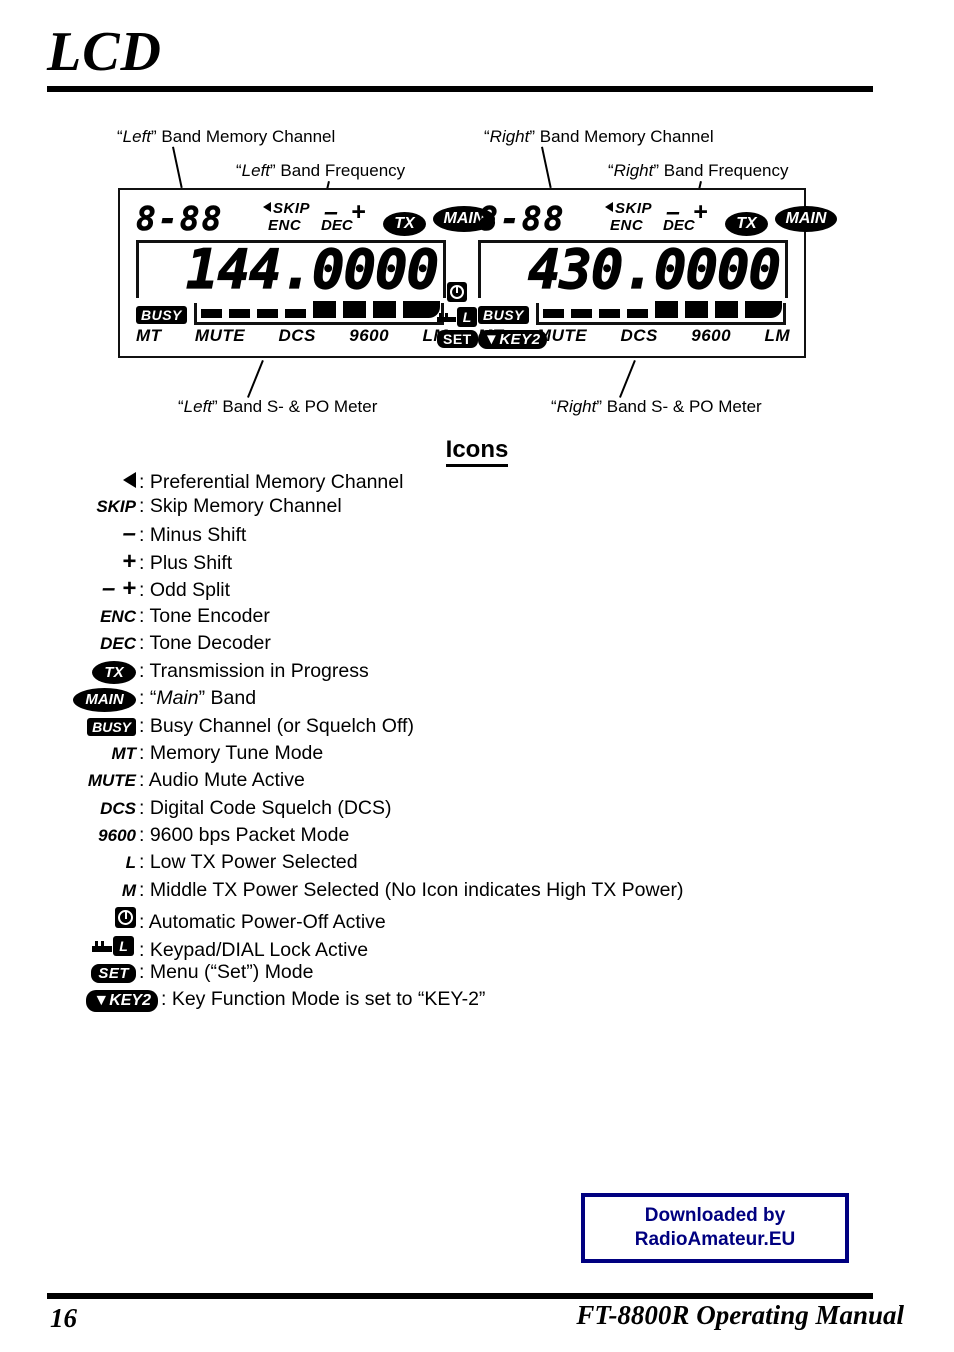 Image resolution: width=954 pixels, height=1352 pixels. Describe the element at coordinates (123, 753) in the screenshot. I see `mt-icon: MT` at that location.